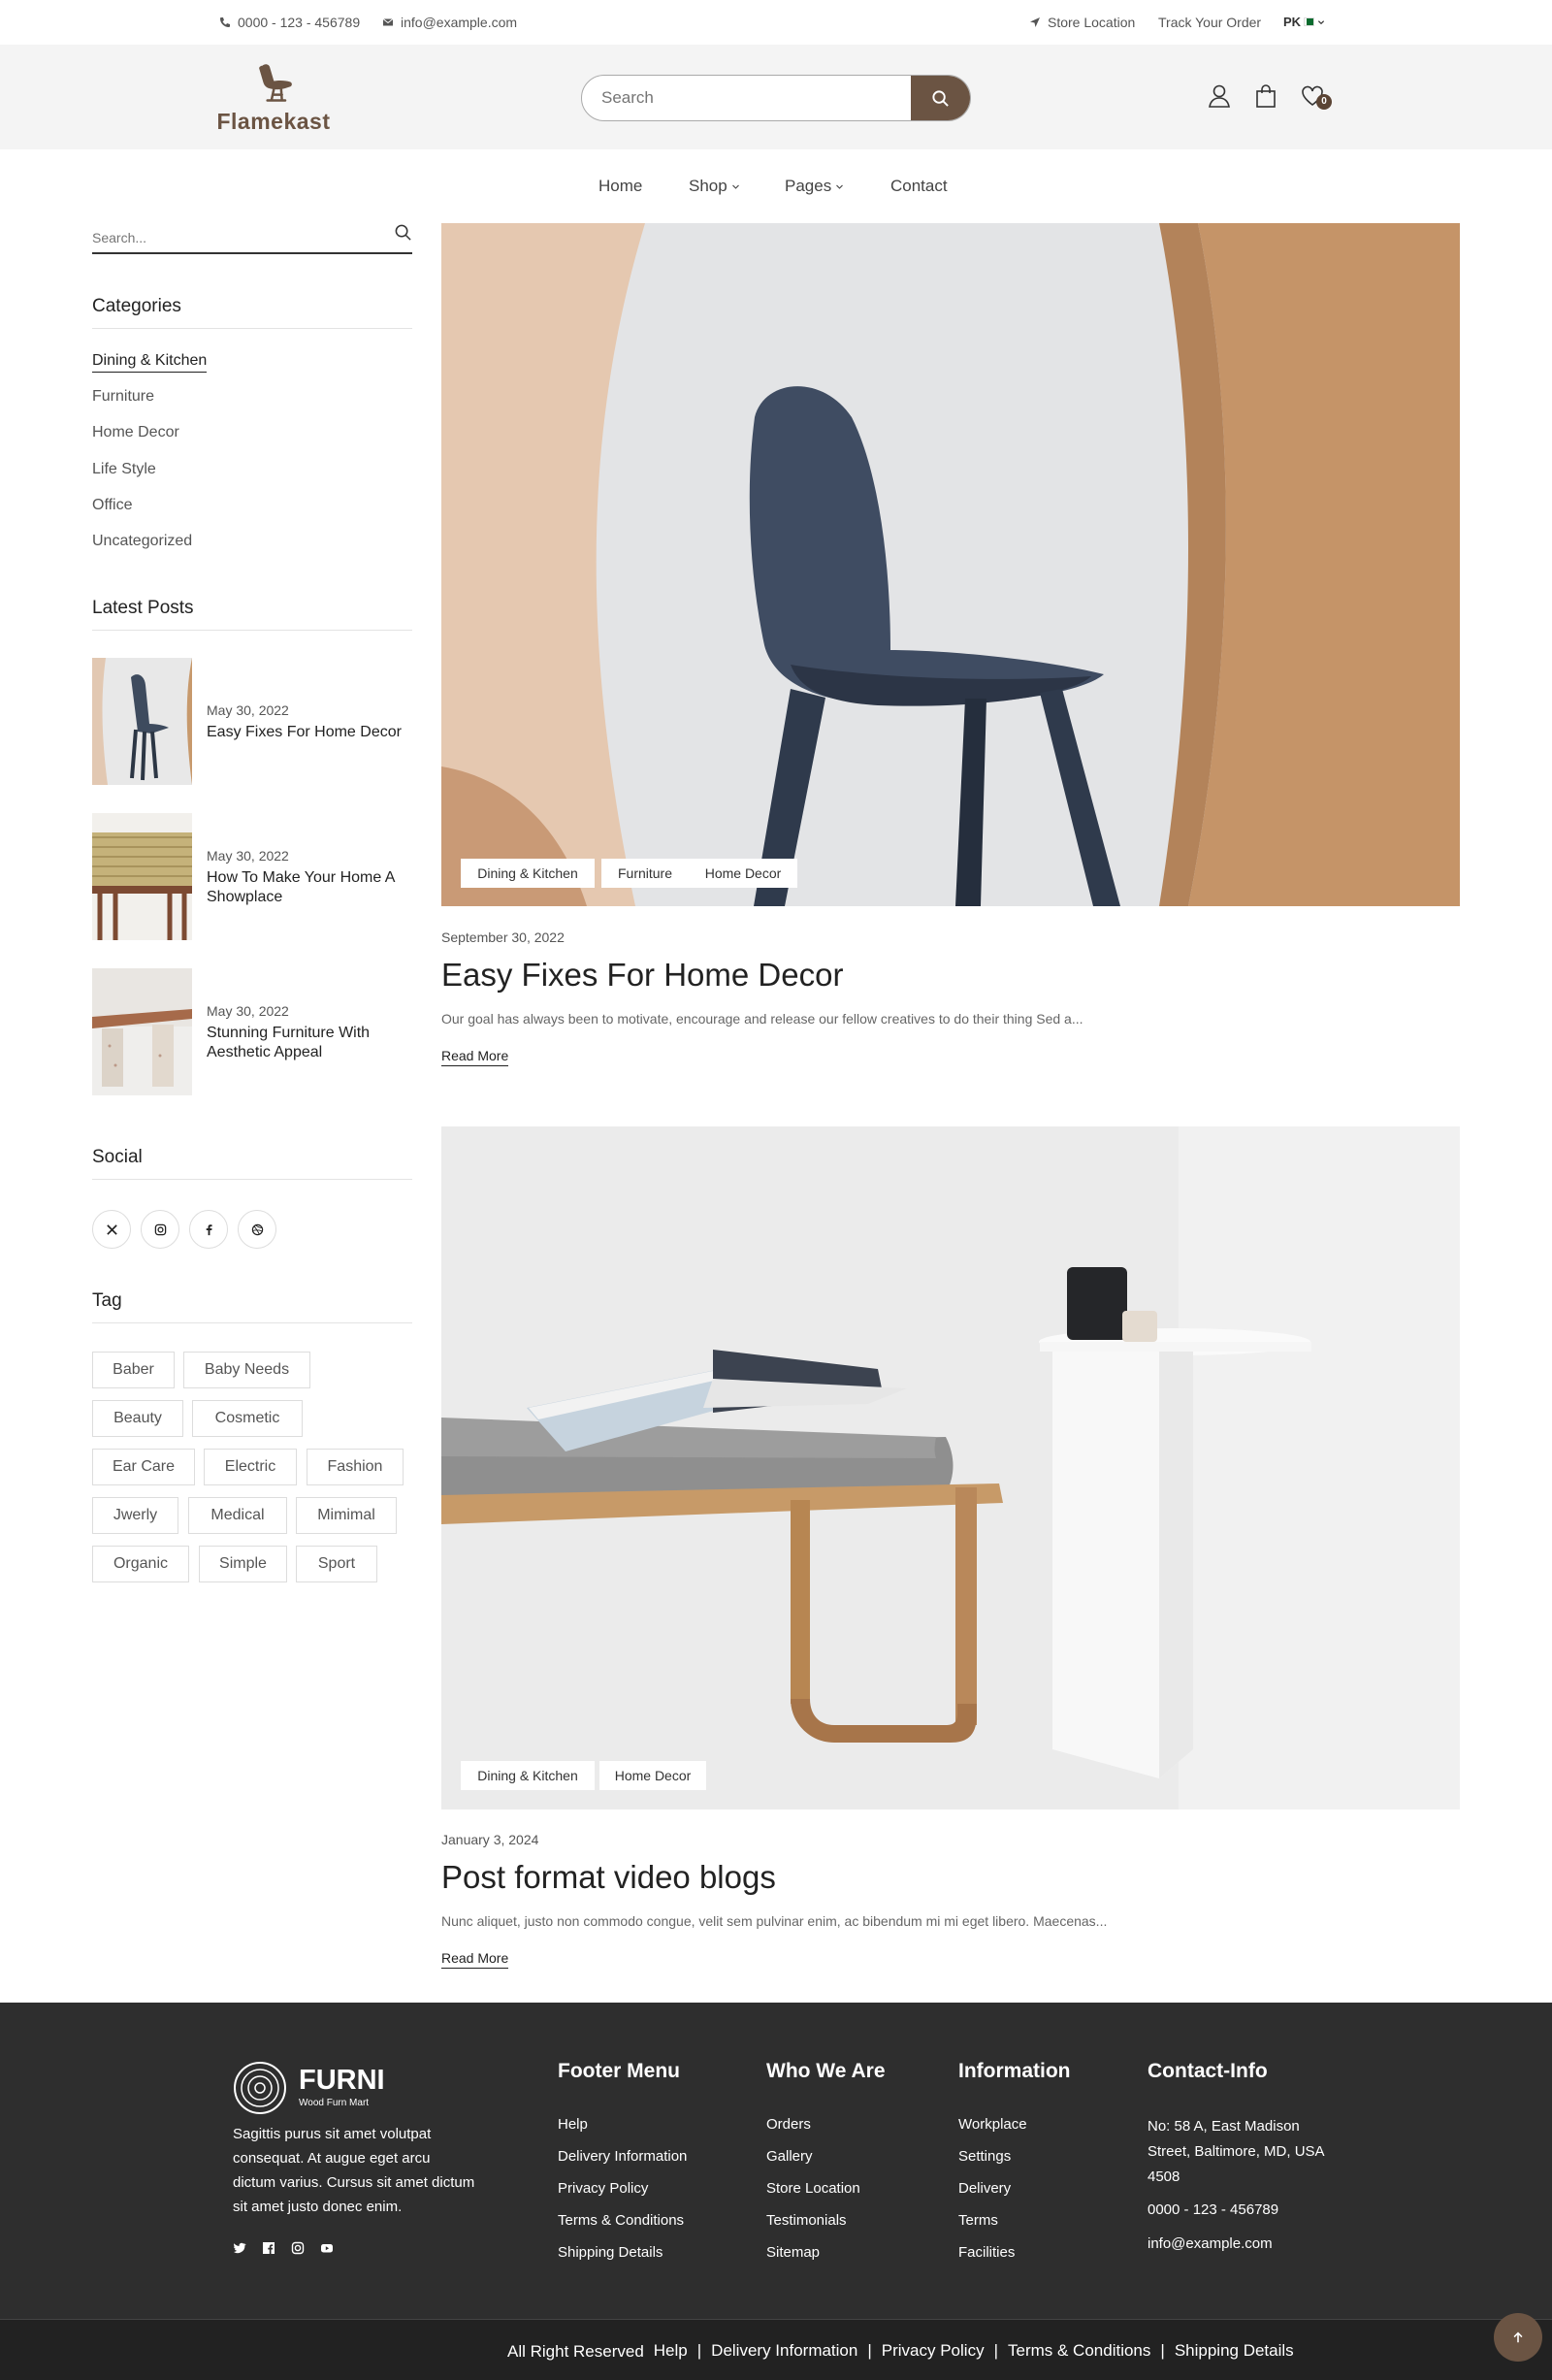  Describe the element at coordinates (124, 469) in the screenshot. I see `category-link: Life Style` at that location.